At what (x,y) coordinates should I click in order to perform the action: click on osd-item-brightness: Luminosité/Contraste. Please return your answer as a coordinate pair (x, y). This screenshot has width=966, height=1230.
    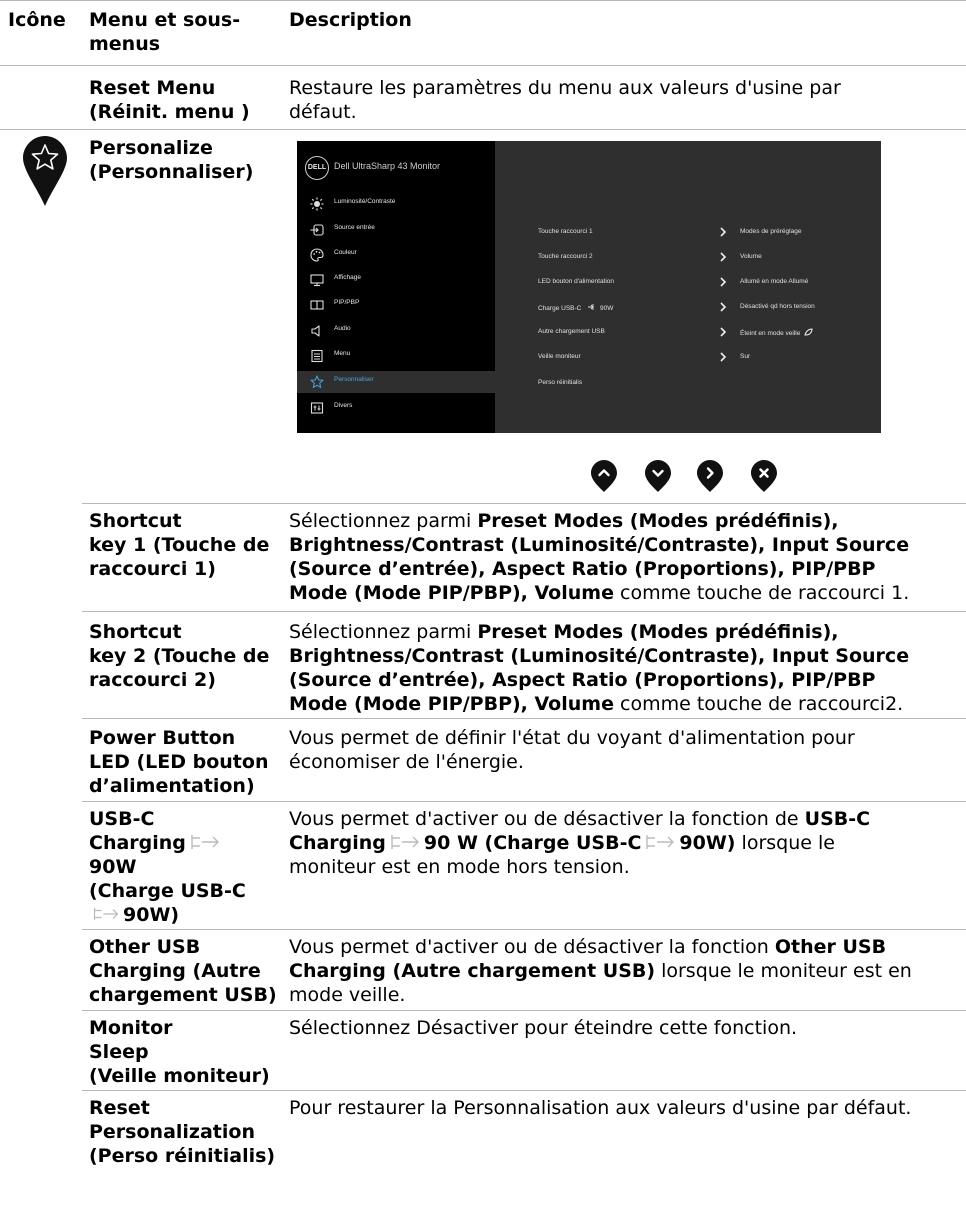
    Looking at the image, I should click on (396, 204).